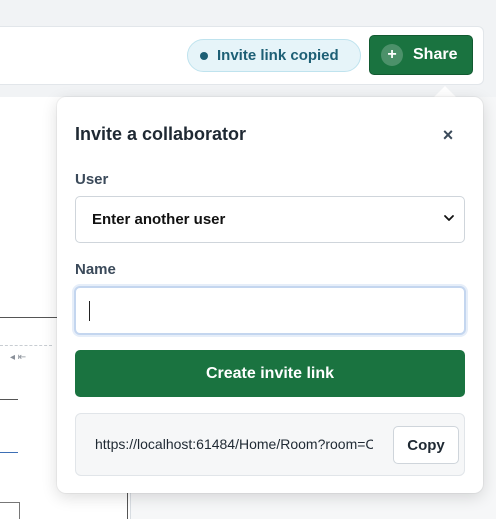 The image size is (496, 519). Describe the element at coordinates (445, 91) in the screenshot. I see `popover-arrow` at that location.